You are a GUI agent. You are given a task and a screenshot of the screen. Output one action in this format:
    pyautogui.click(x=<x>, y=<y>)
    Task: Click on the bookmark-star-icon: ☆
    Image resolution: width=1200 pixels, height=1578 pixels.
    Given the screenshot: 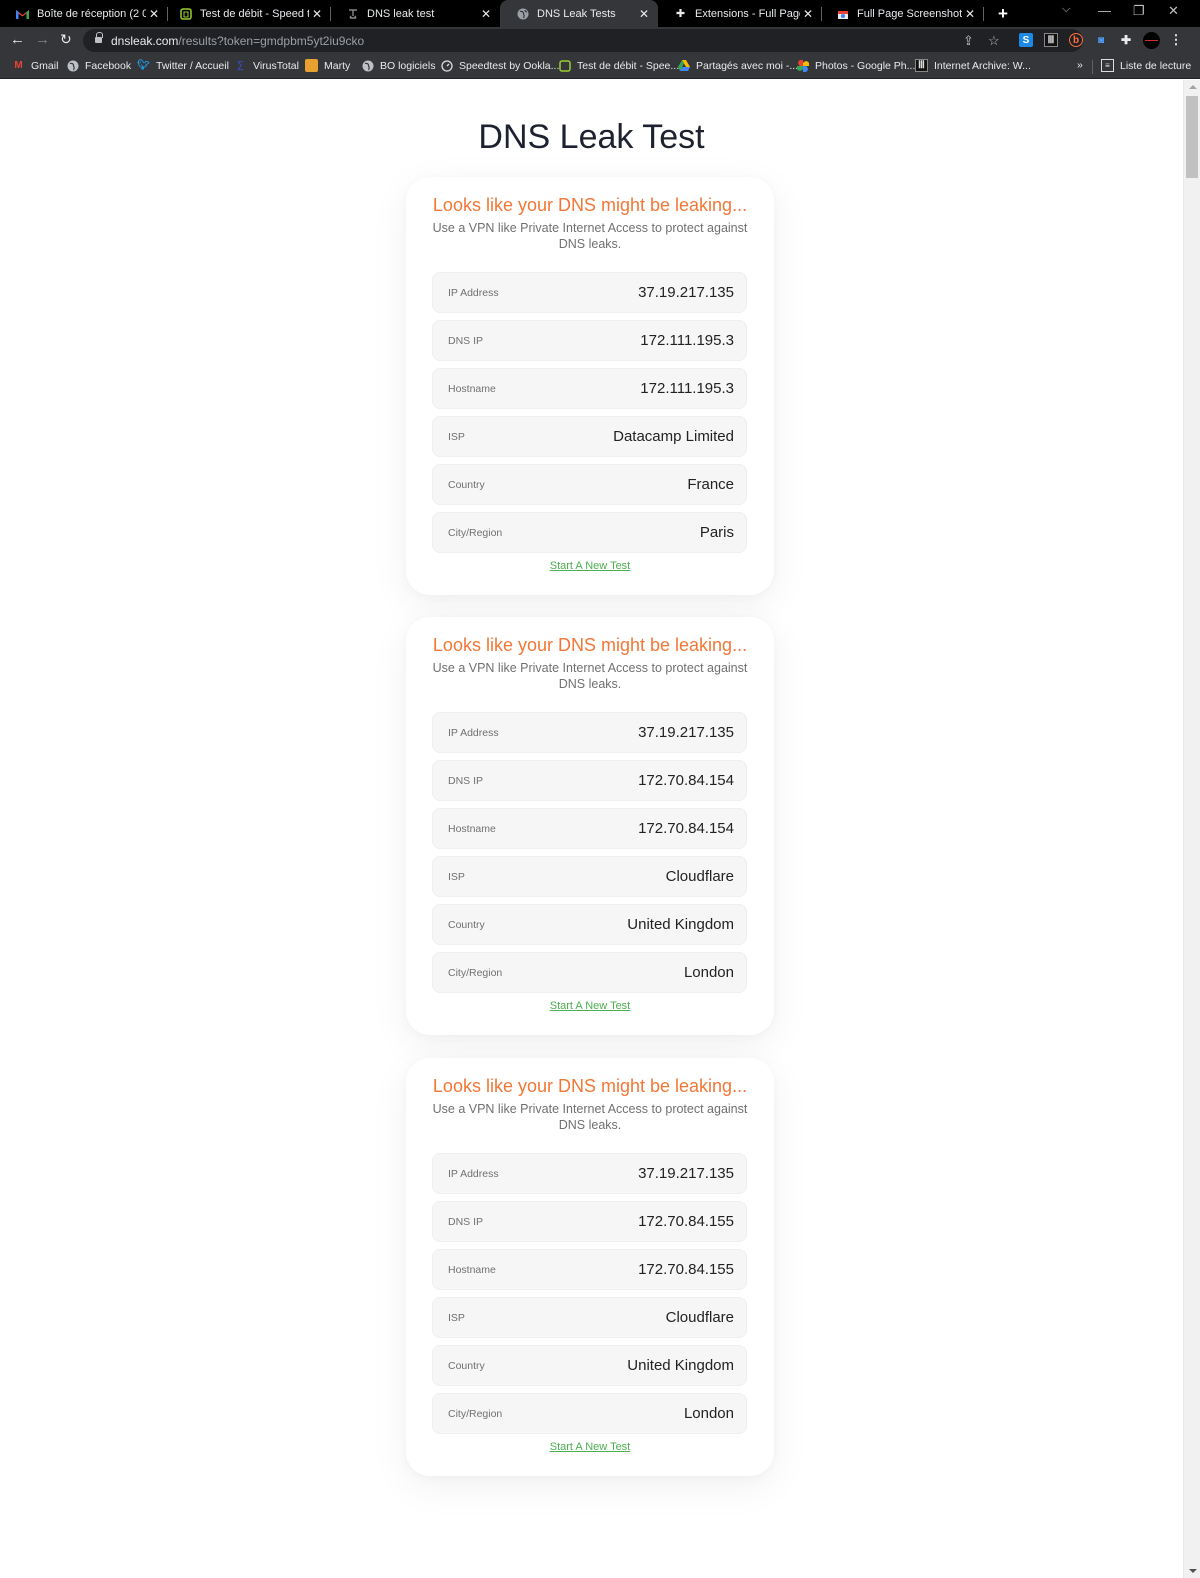 What is the action you would take?
    pyautogui.click(x=994, y=41)
    